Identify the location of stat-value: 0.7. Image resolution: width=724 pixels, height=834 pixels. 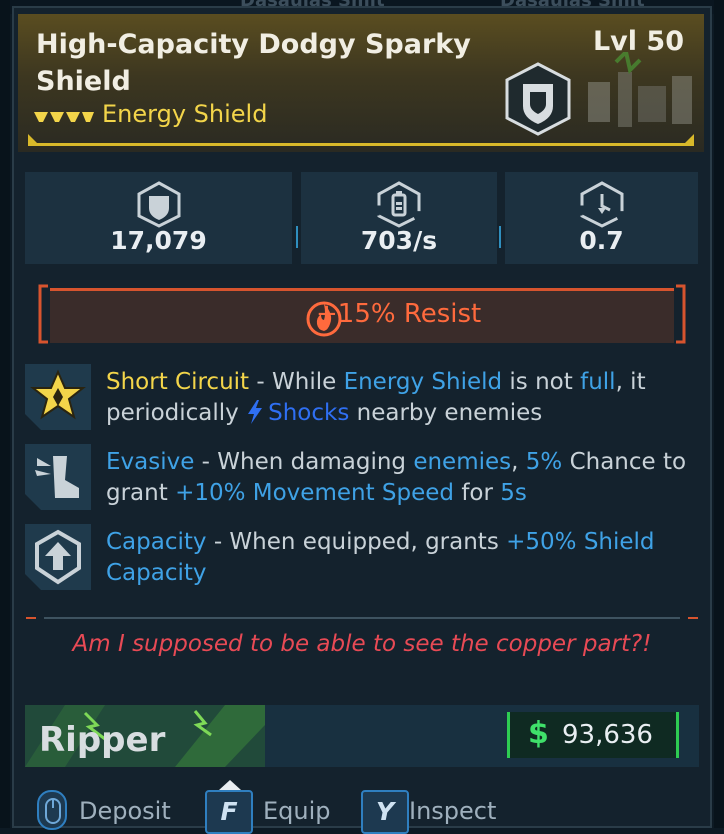
(601, 240).